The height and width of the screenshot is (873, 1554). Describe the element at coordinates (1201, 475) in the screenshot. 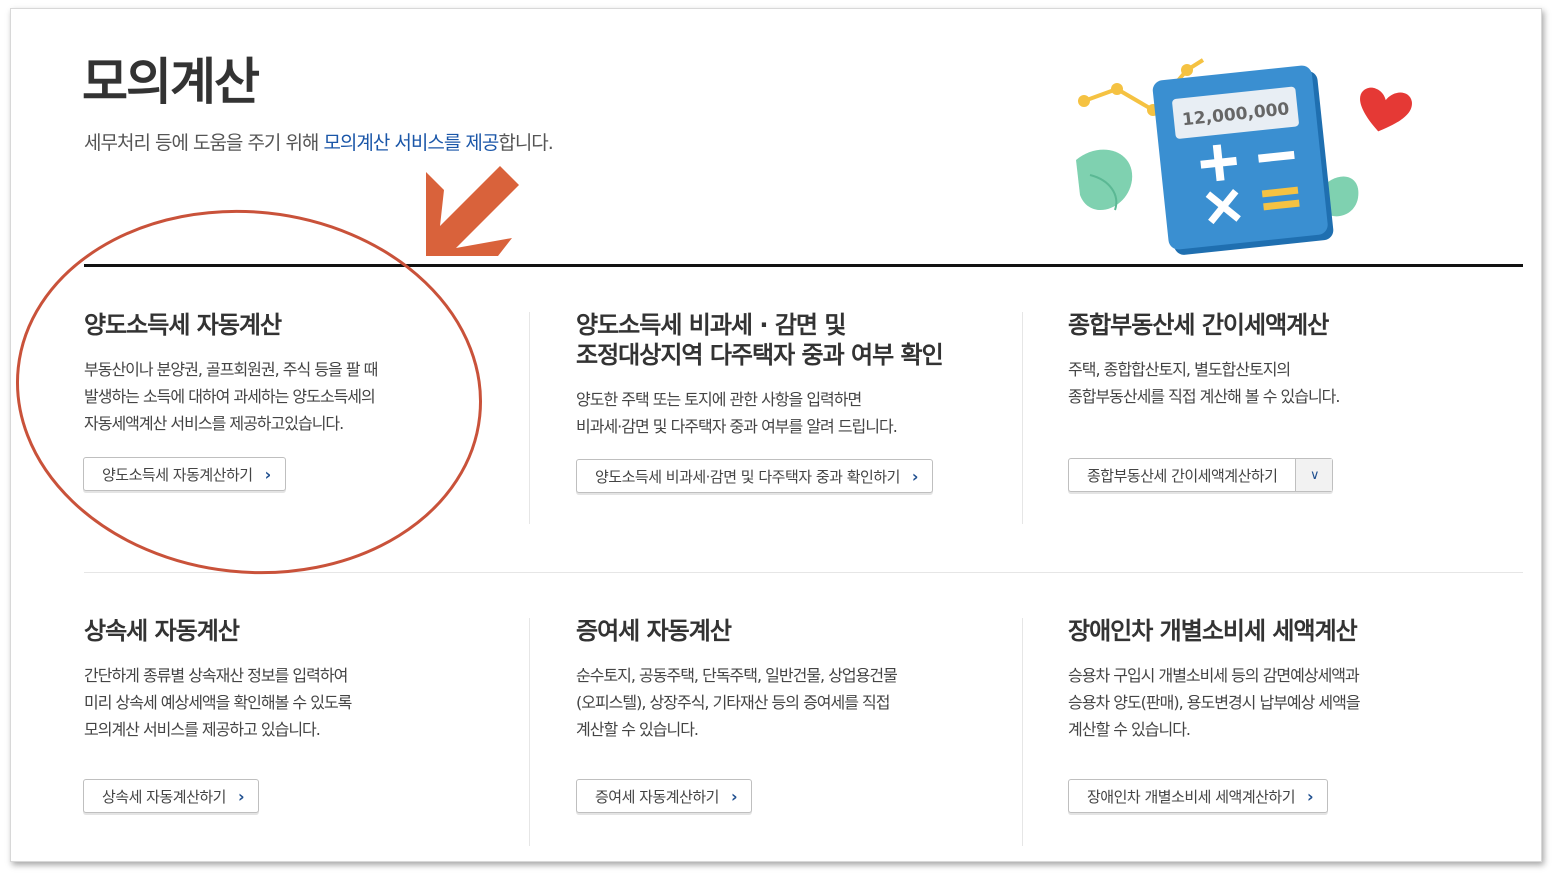

I see `real-estate-tax-calc-button: 종합부동산세 간이세액계산하기 ∨` at that location.